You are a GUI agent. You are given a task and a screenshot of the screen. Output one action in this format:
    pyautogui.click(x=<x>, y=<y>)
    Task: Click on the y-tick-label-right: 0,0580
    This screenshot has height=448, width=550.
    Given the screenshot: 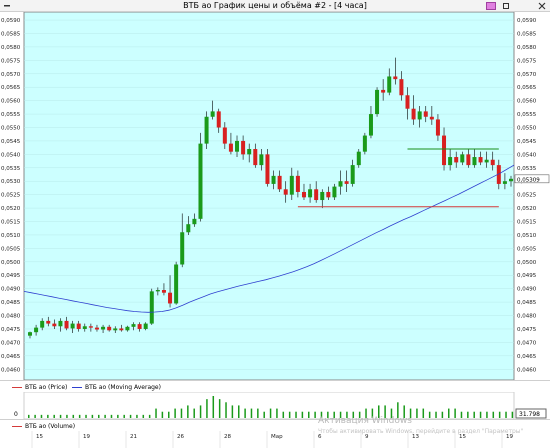 What is the action you would take?
    pyautogui.click(x=527, y=48)
    